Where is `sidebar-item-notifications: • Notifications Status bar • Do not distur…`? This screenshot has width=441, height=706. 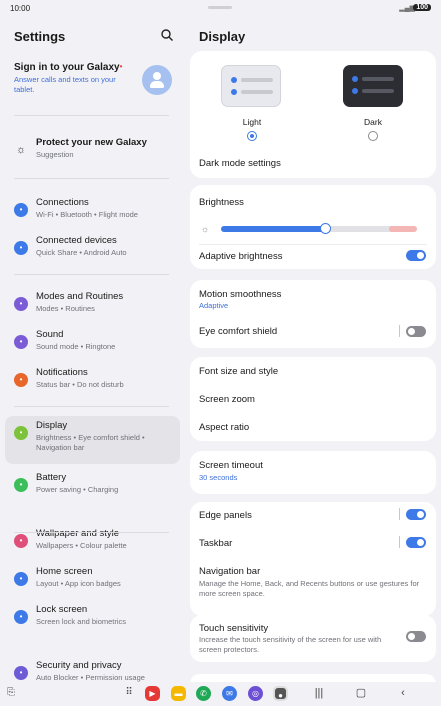 sidebar-item-notifications: • Notifications Status bar • Do not distur… is located at coordinates (92, 381).